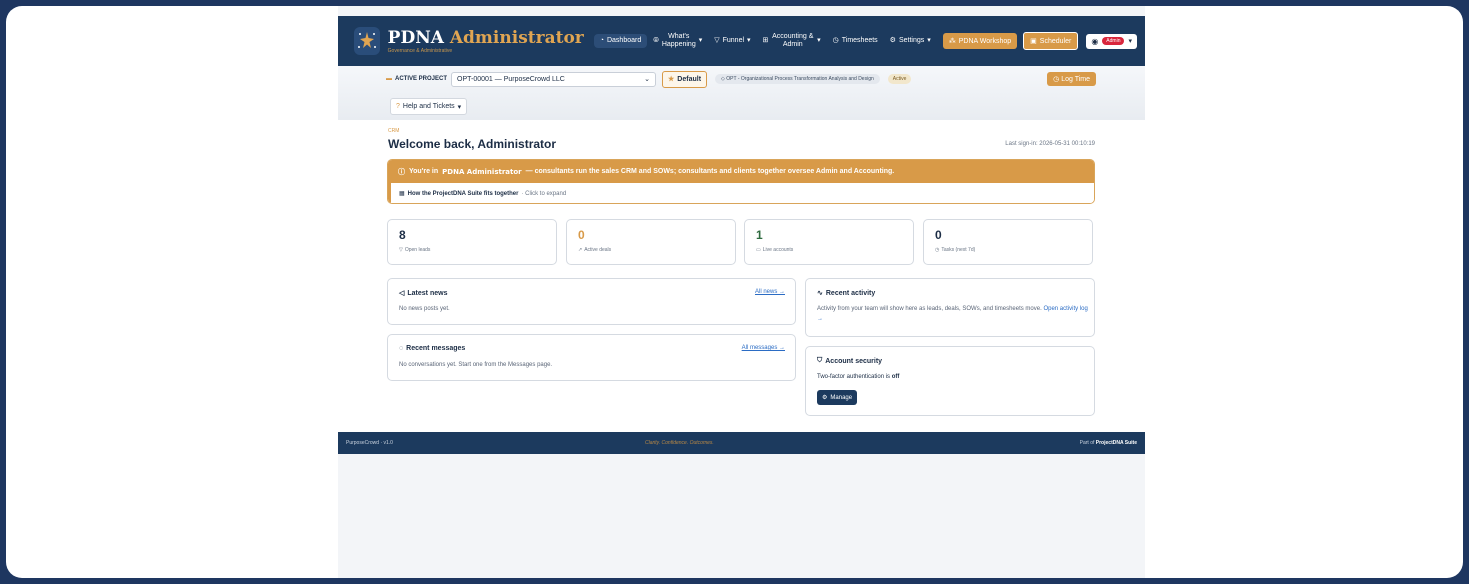 The width and height of the screenshot is (1469, 584). I want to click on chevron-down-icon: ⌄, so click(647, 79).